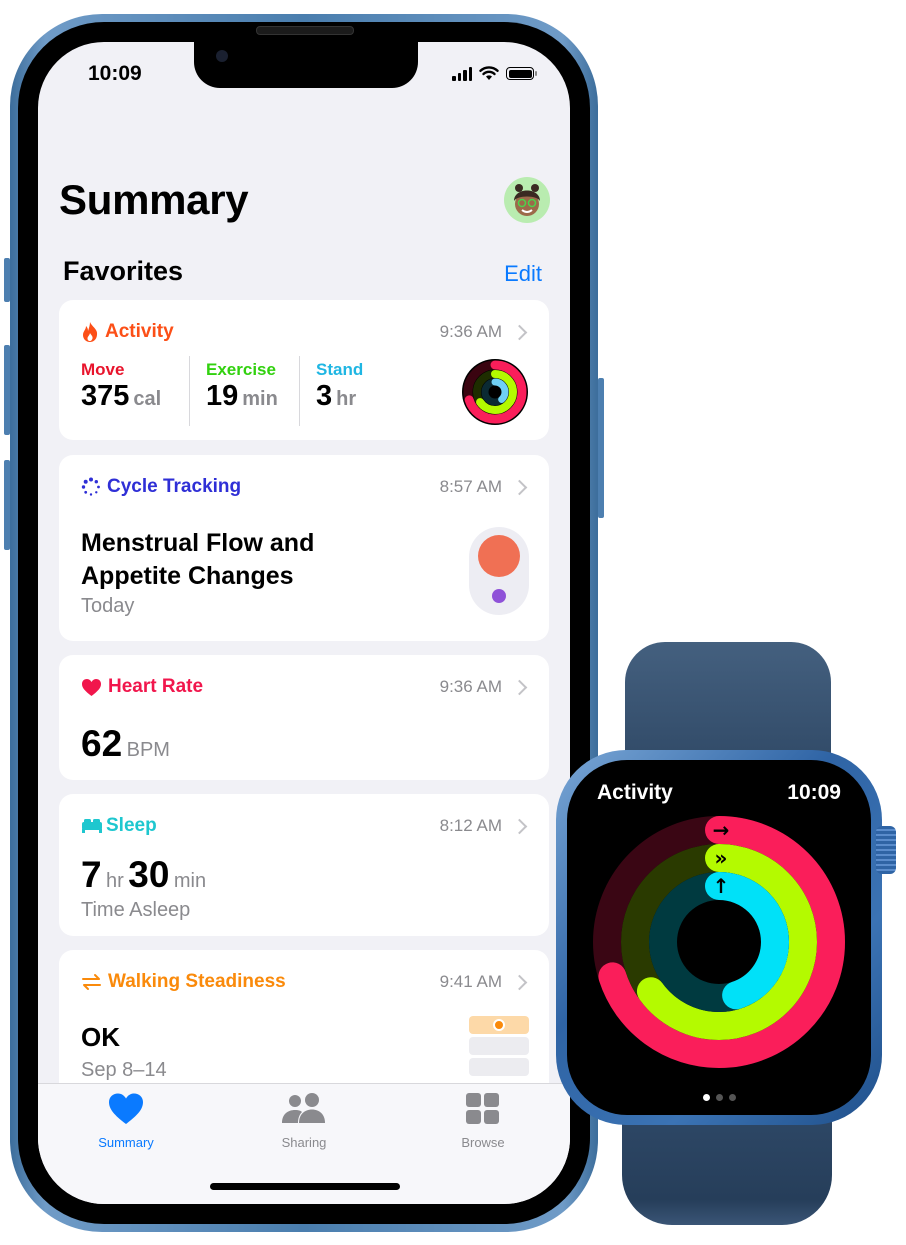  Describe the element at coordinates (304, 865) in the screenshot. I see `sleep-card: Sleep 8:12 AM 7 hr 30 min Time Asleep` at that location.